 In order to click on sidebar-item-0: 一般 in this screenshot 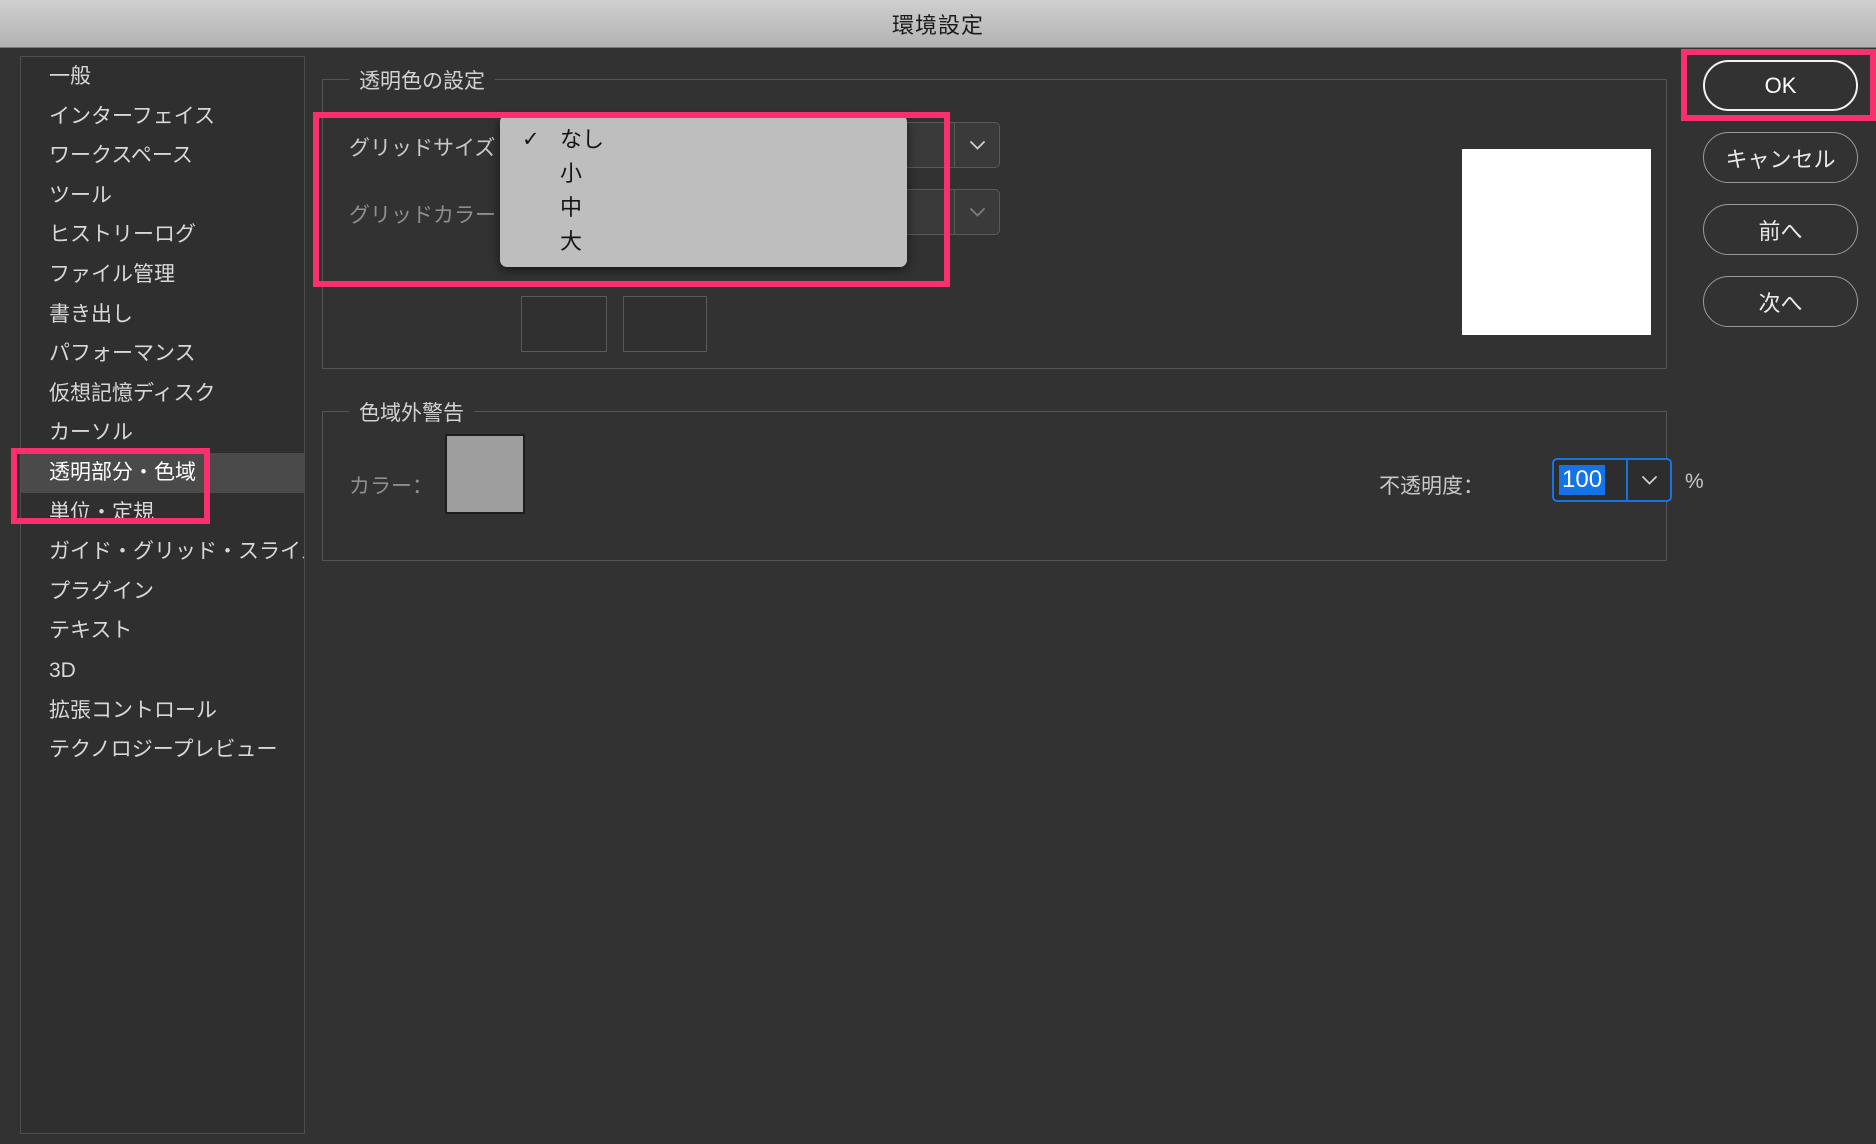, I will do `click(162, 77)`.